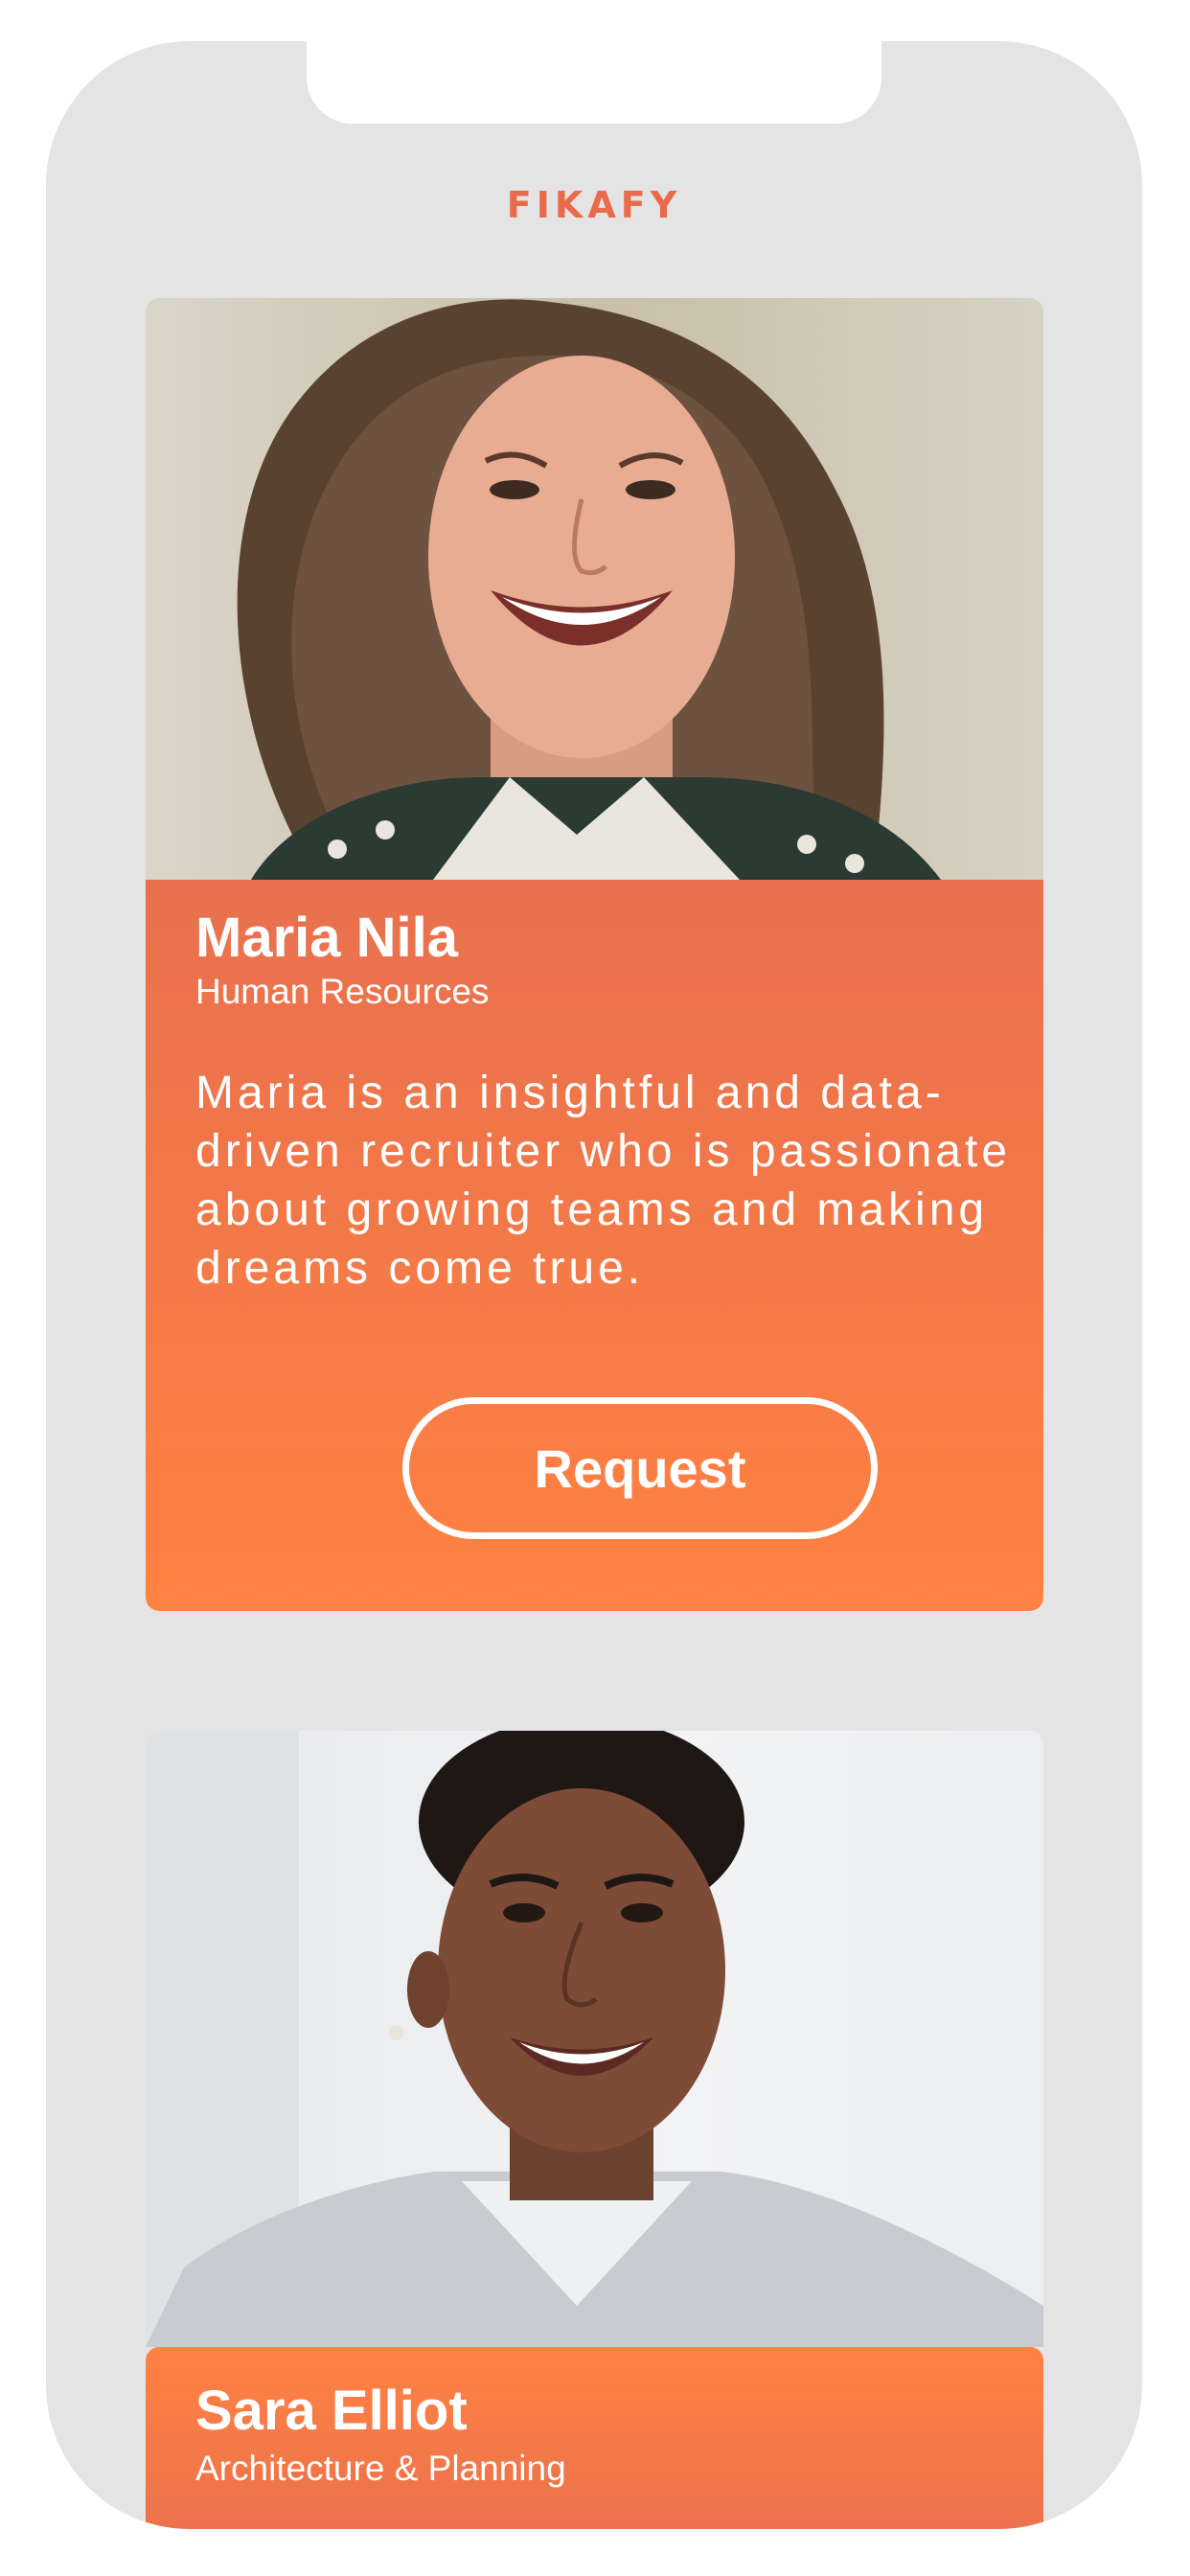 The height and width of the screenshot is (2576, 1190). I want to click on profile-department: Architecture & Planning, so click(381, 2468).